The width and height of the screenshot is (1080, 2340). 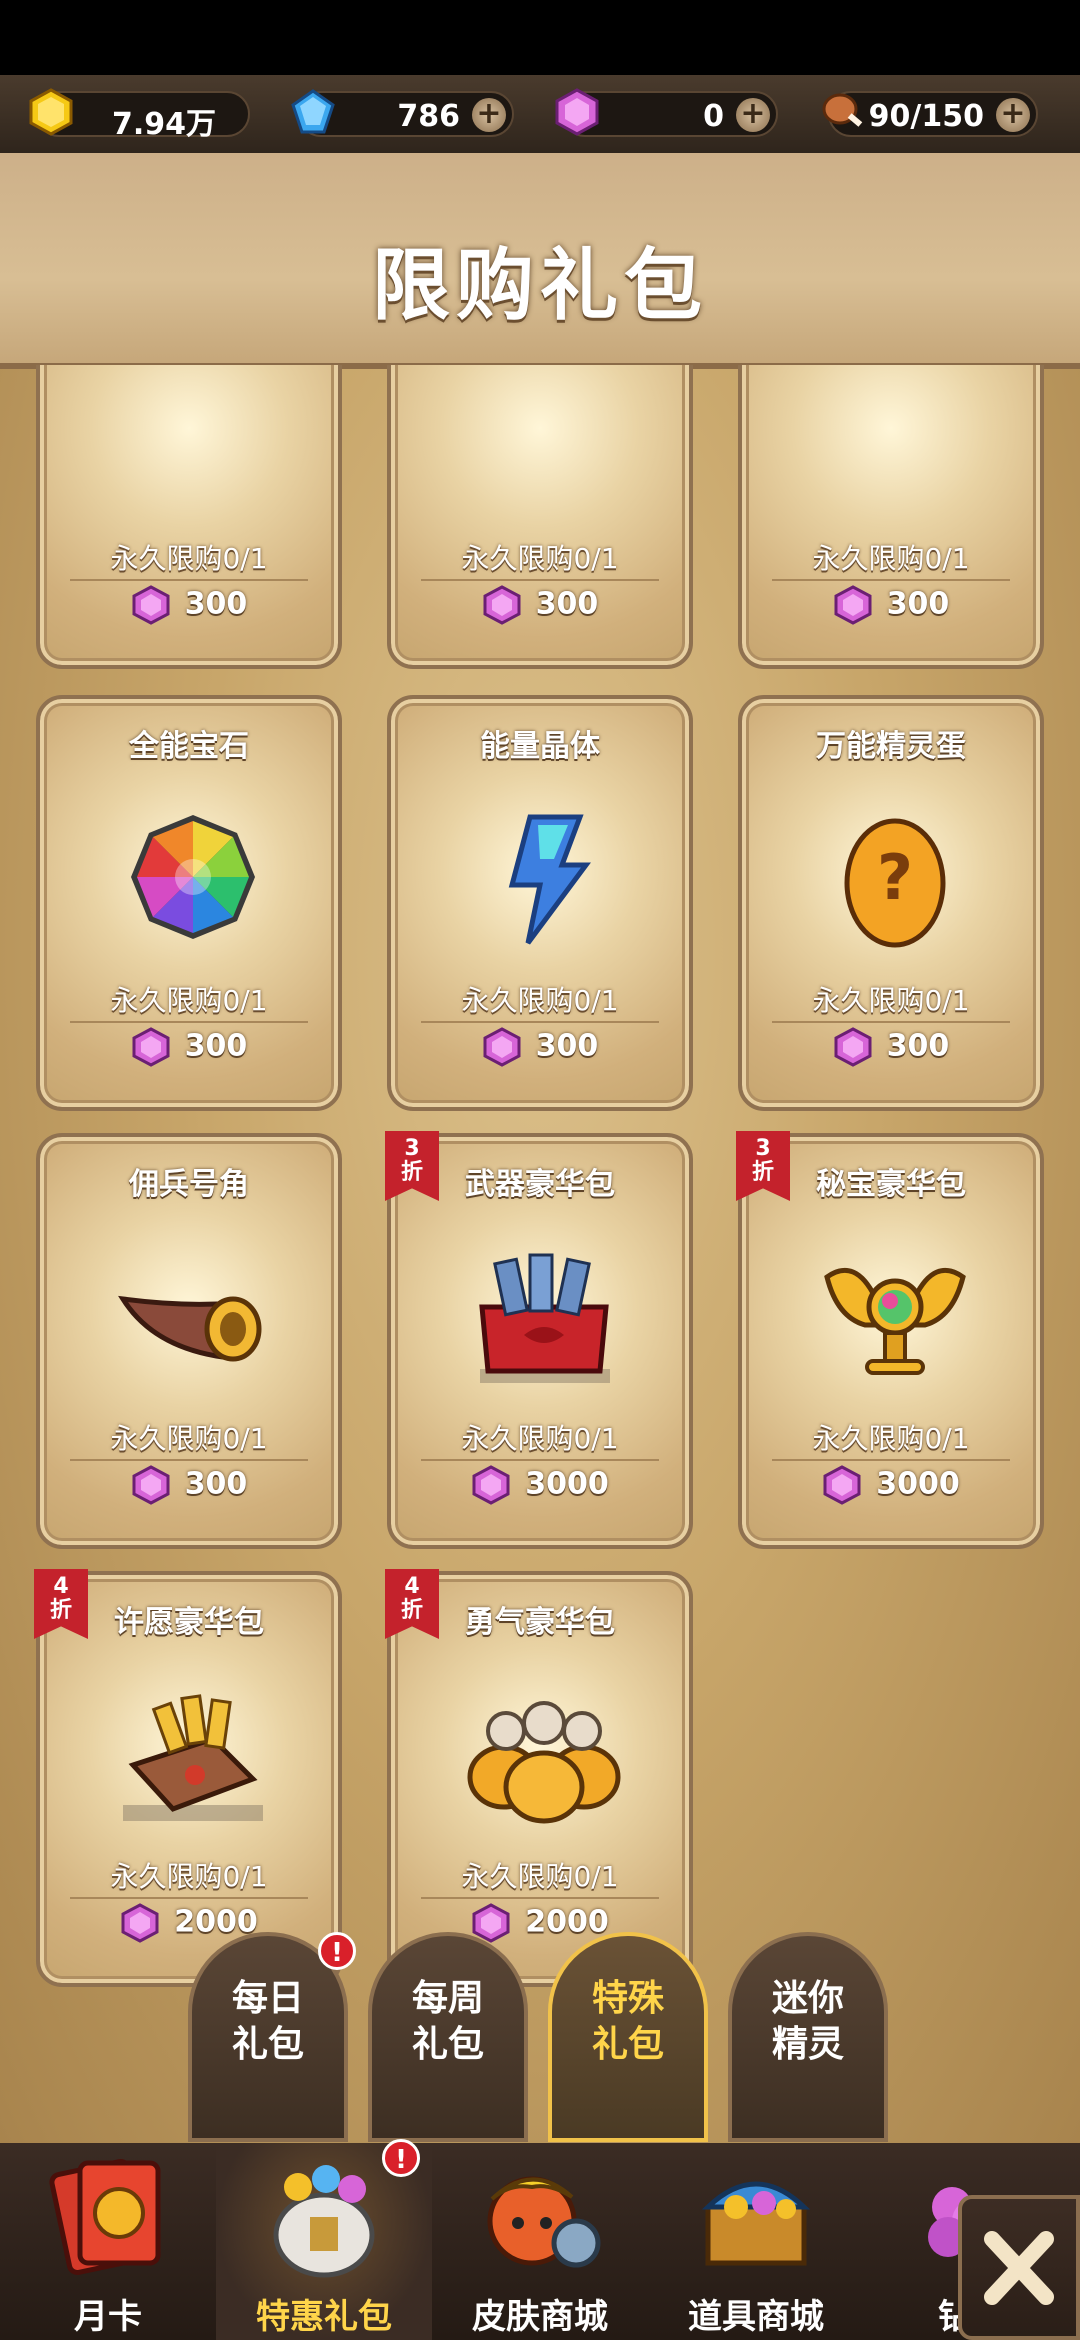 I want to click on nav-label: 特惠礼包, so click(x=324, y=2317).